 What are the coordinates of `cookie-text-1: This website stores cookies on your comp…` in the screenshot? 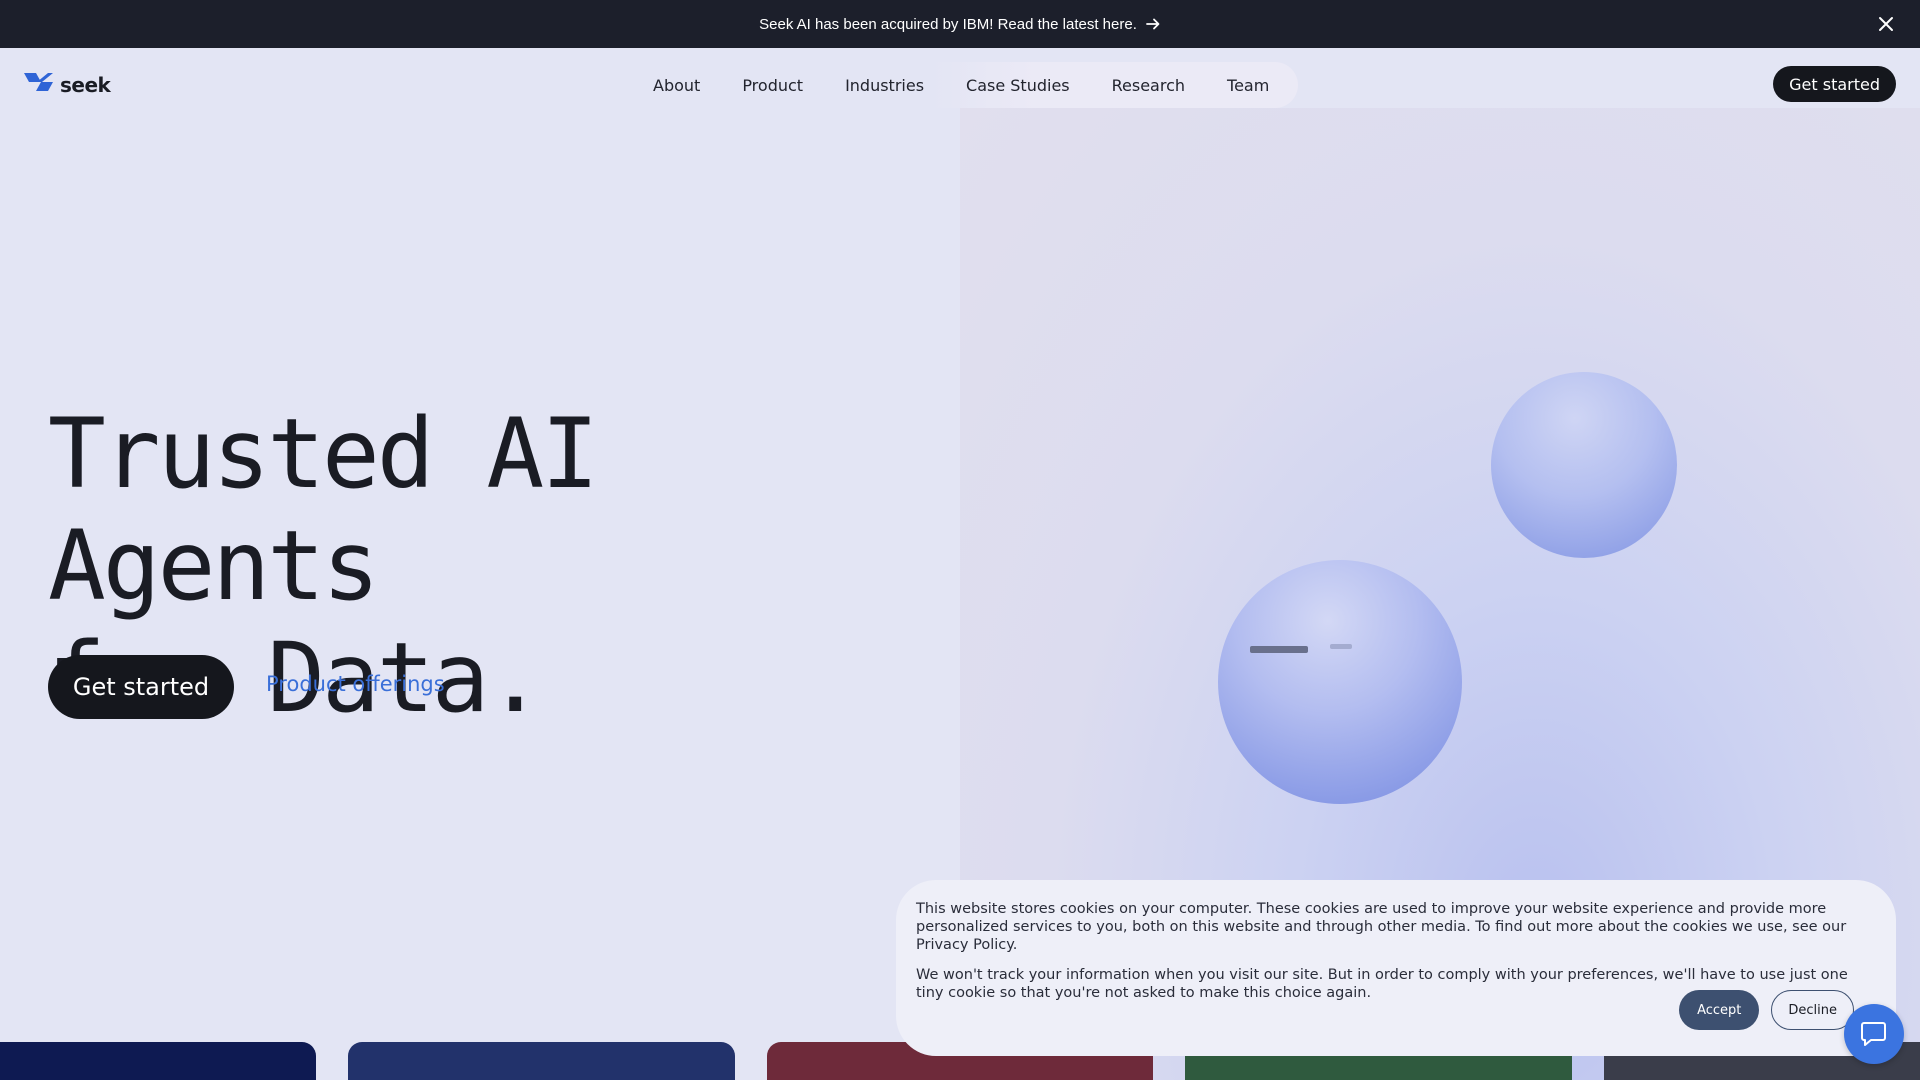 It's located at (1381, 927).